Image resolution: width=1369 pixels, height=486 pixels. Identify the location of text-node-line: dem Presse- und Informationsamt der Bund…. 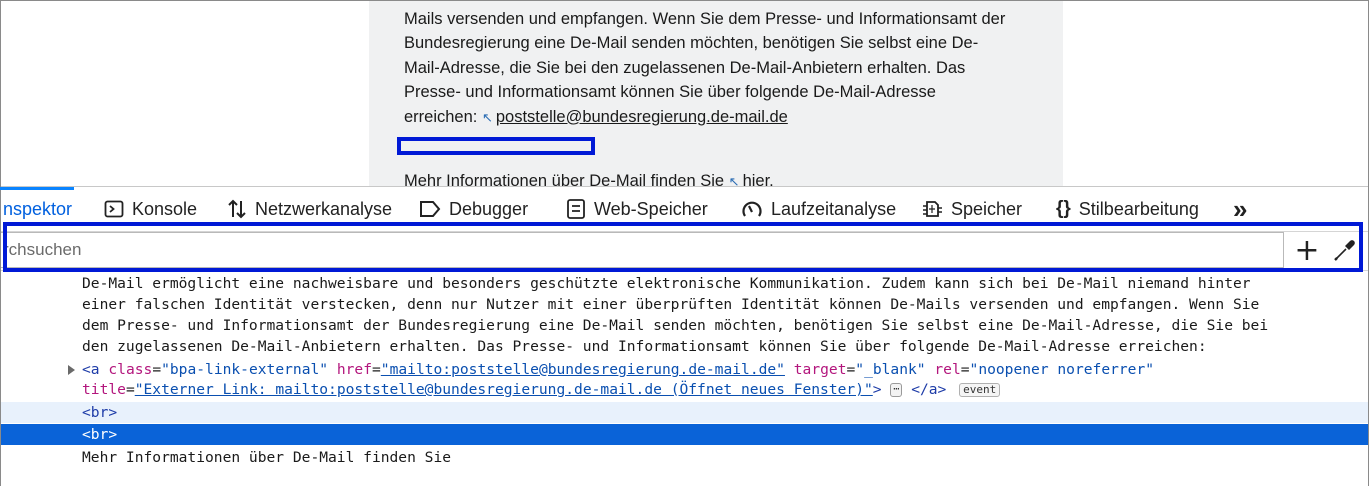
(675, 325).